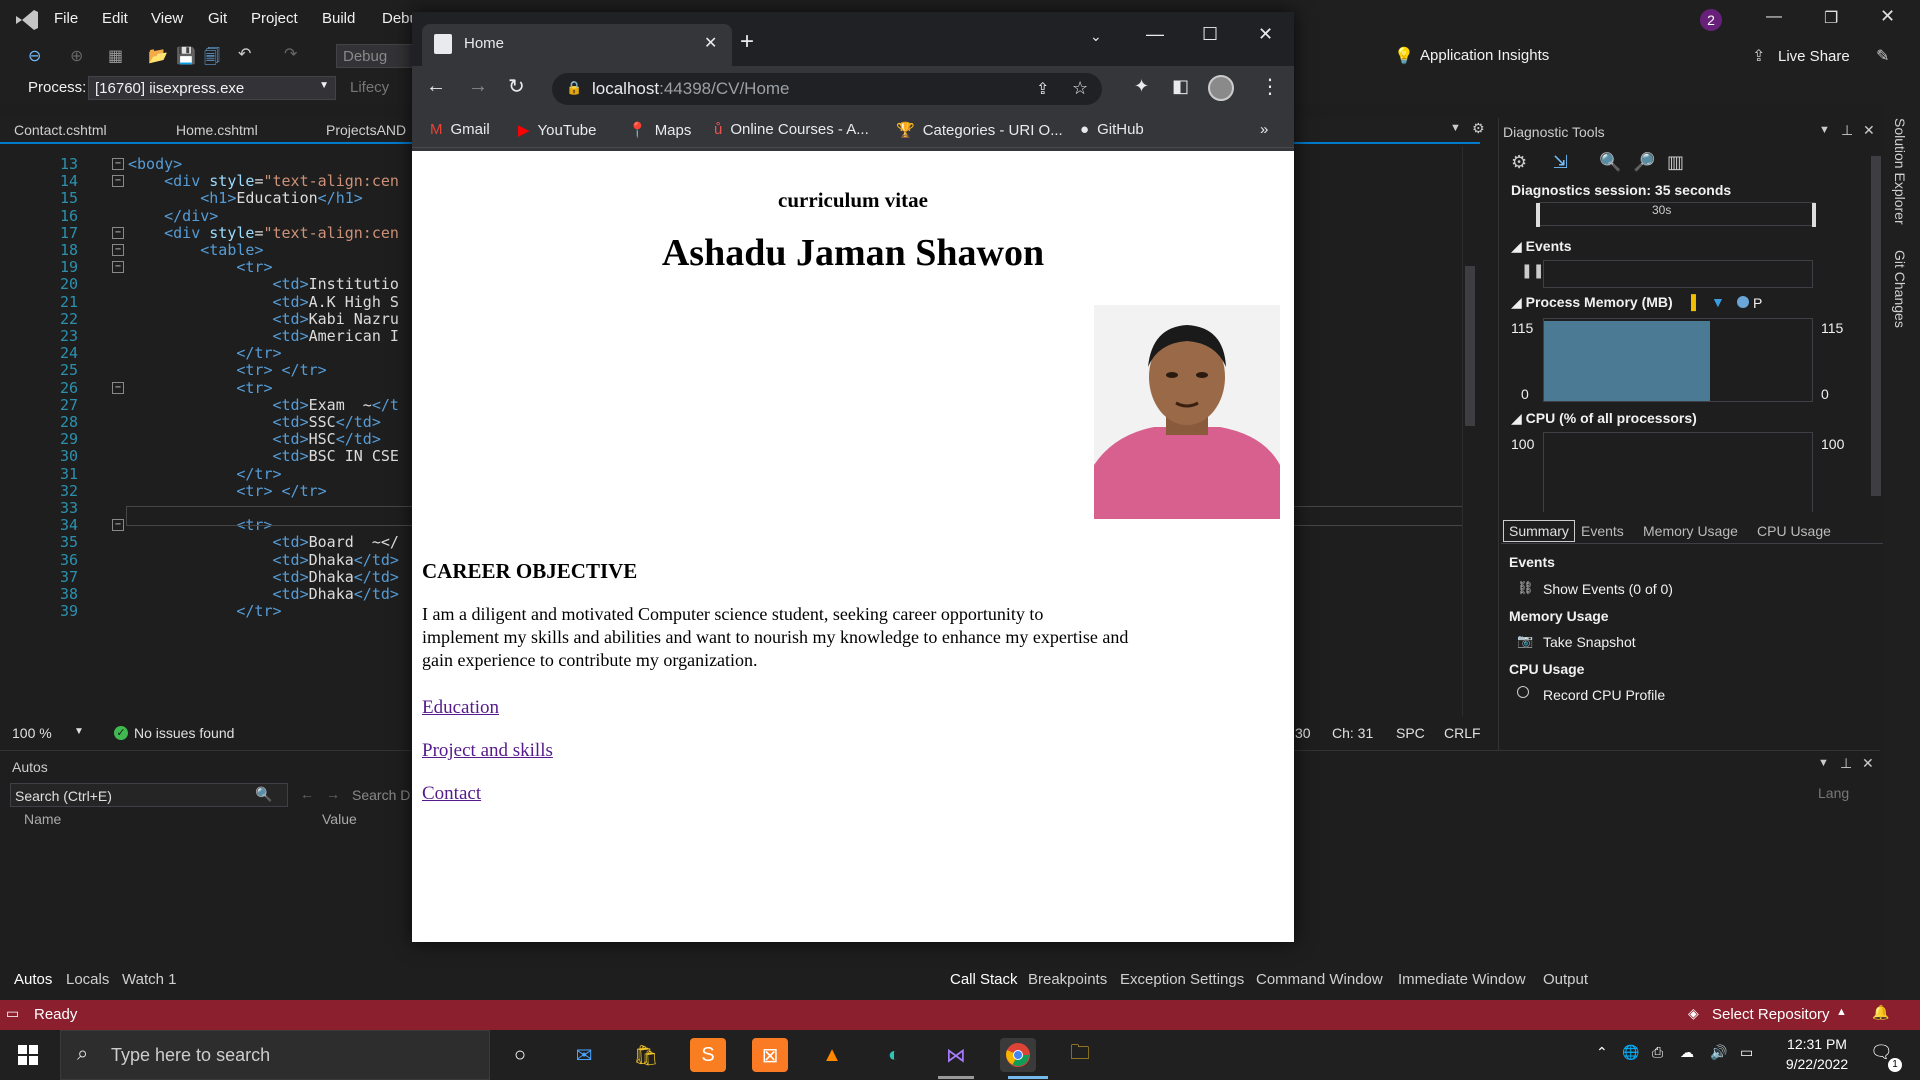  Describe the element at coordinates (1604, 418) in the screenshot. I see `cpu-section-label: ◢ CPU (% of all processors)` at that location.